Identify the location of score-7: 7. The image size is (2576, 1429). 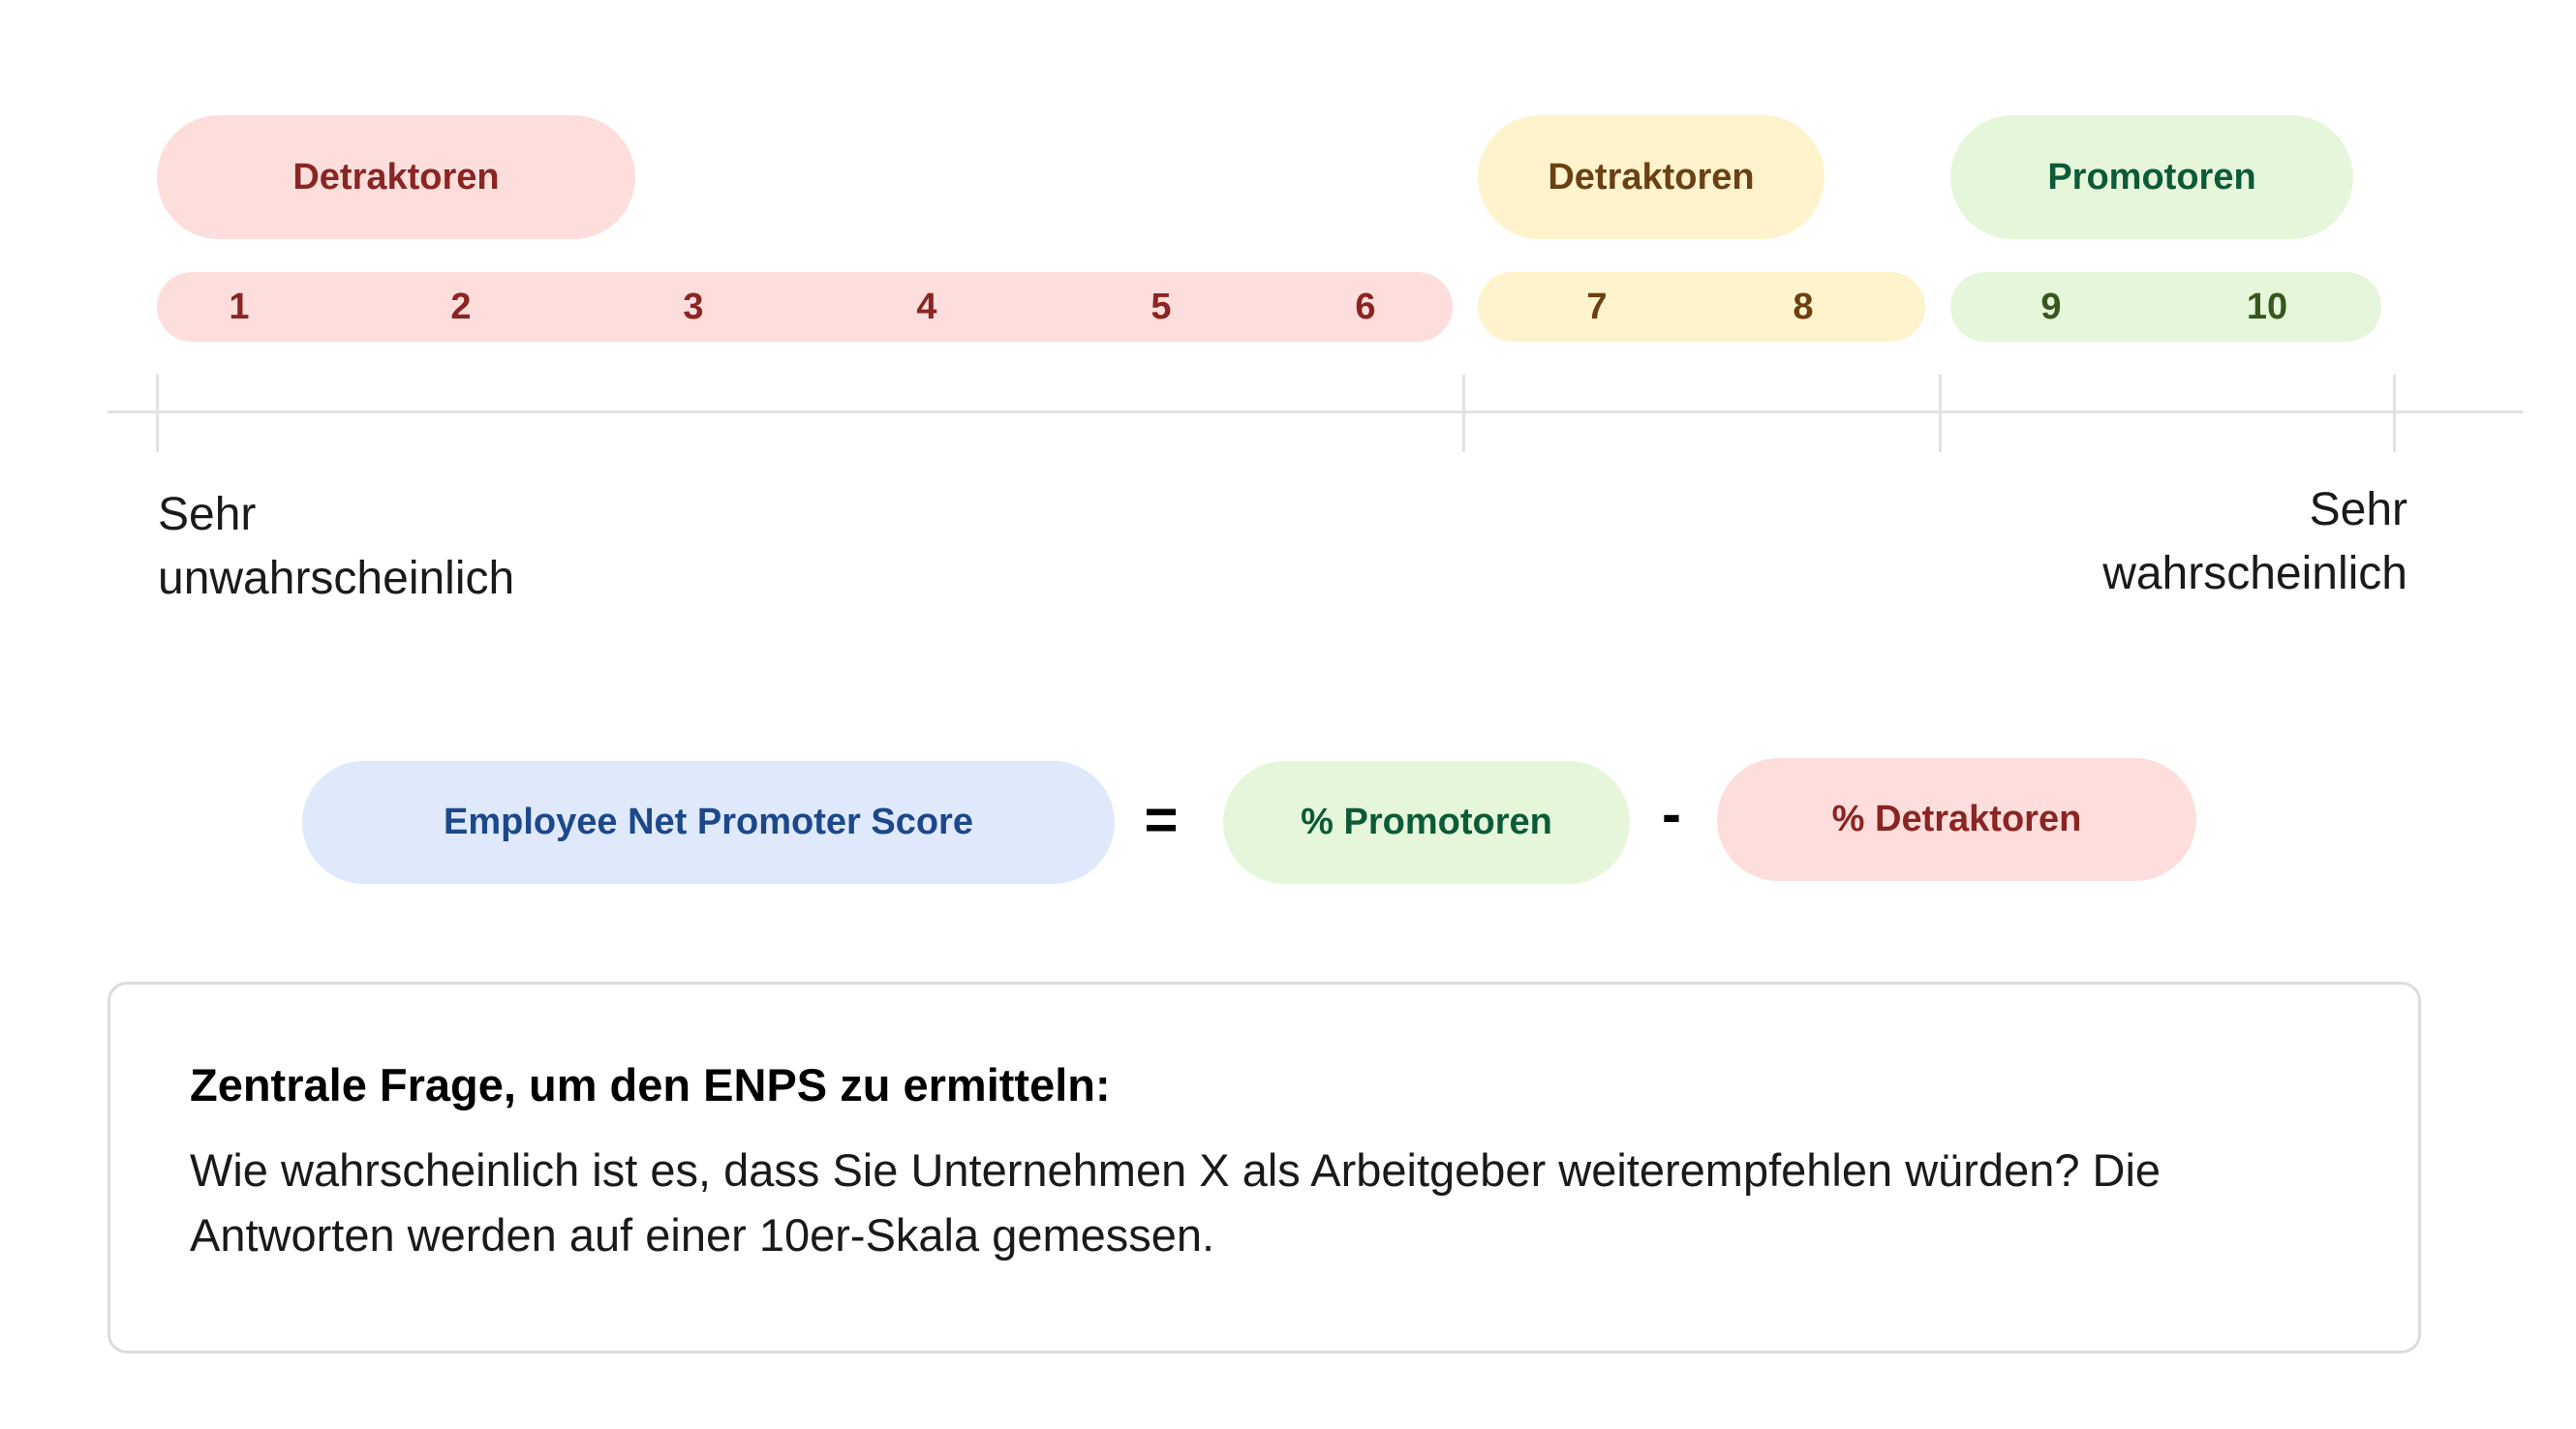
(1597, 307).